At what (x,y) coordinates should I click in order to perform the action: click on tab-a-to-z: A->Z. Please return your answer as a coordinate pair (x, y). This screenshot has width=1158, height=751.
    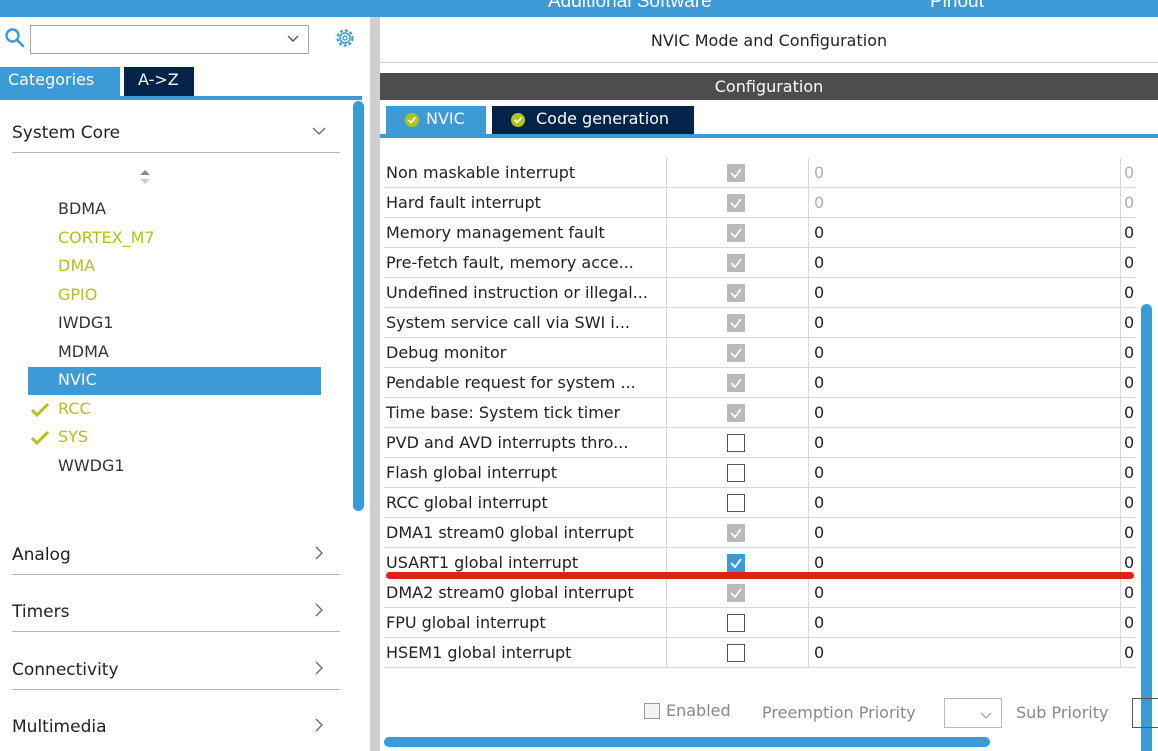
    Looking at the image, I should click on (159, 81).